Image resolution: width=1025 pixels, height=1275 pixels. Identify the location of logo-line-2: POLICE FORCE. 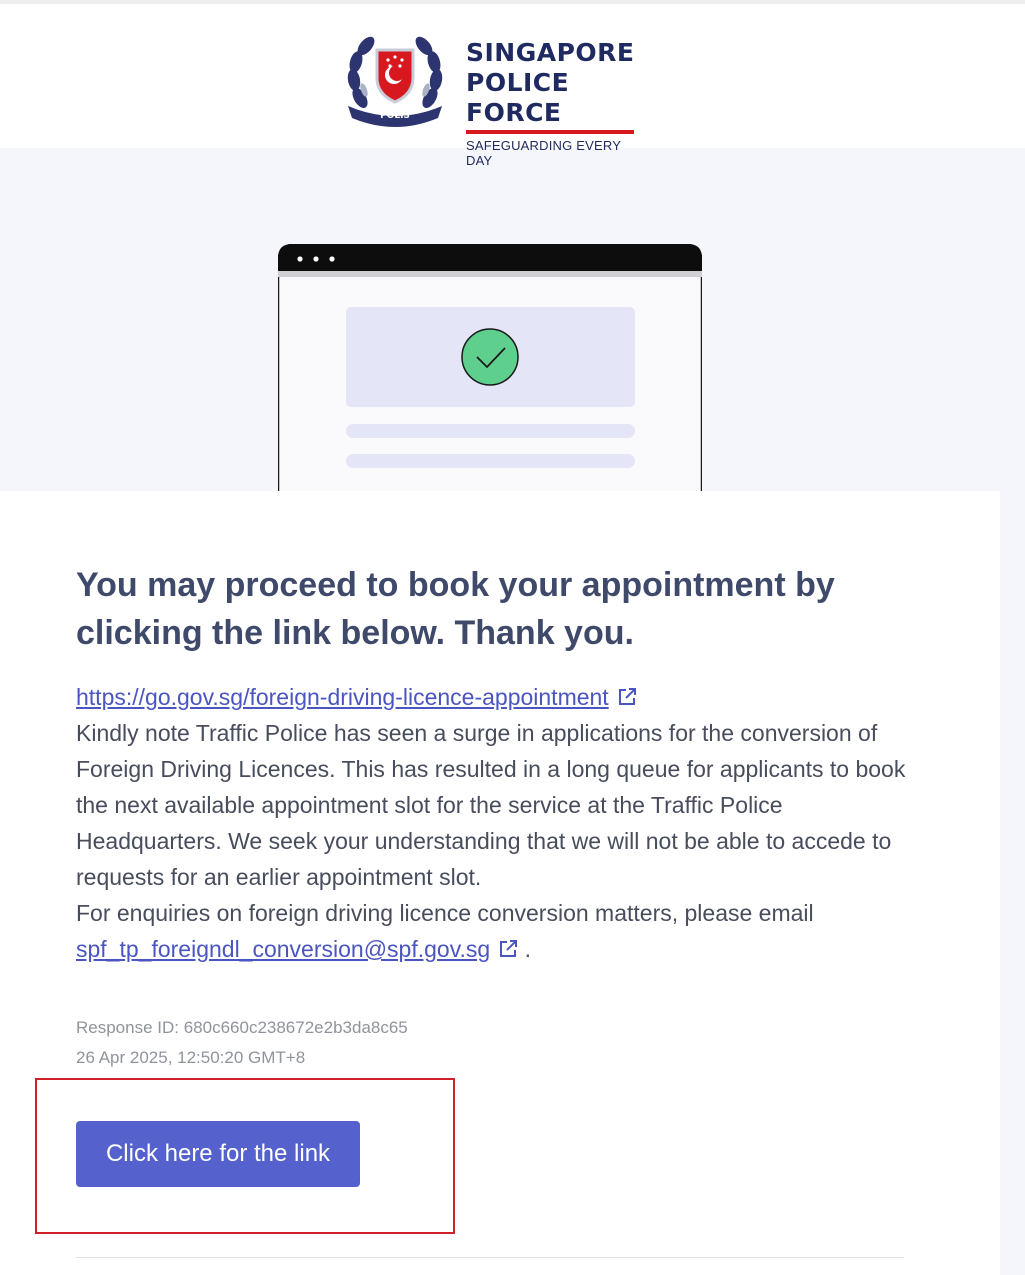
(518, 97).